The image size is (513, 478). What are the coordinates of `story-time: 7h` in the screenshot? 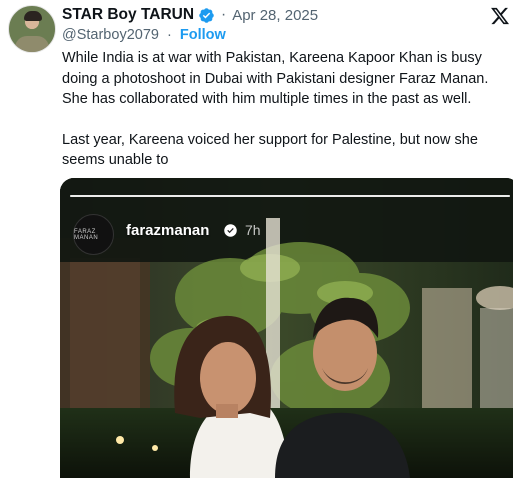 It's located at (253, 230).